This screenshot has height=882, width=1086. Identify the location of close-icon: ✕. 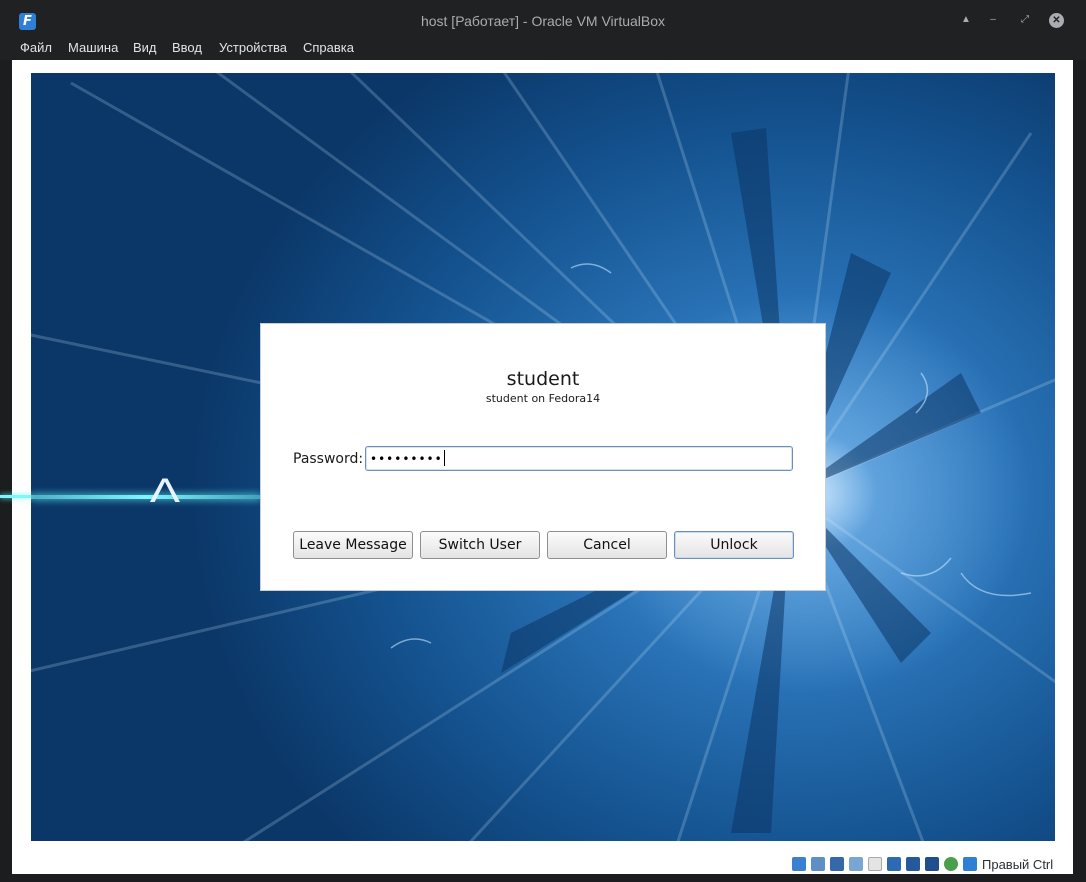
(1056, 20).